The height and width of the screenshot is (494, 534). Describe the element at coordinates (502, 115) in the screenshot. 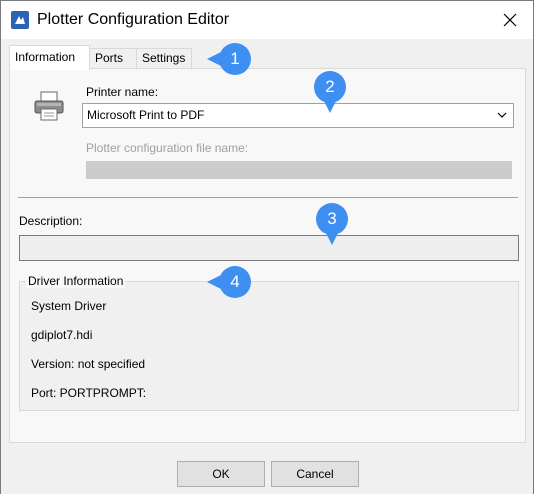

I see `chevron-down-icon` at that location.